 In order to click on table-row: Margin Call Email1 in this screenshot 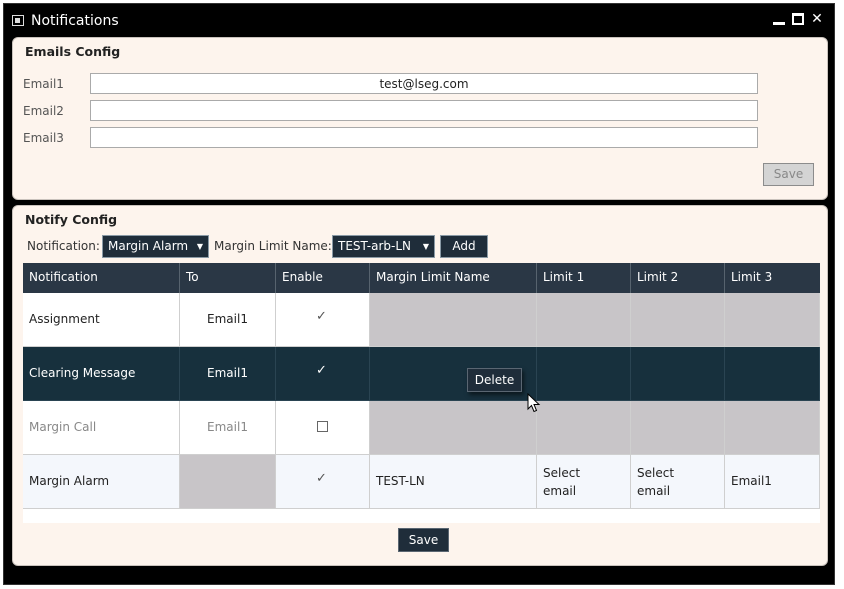, I will do `click(421, 428)`.